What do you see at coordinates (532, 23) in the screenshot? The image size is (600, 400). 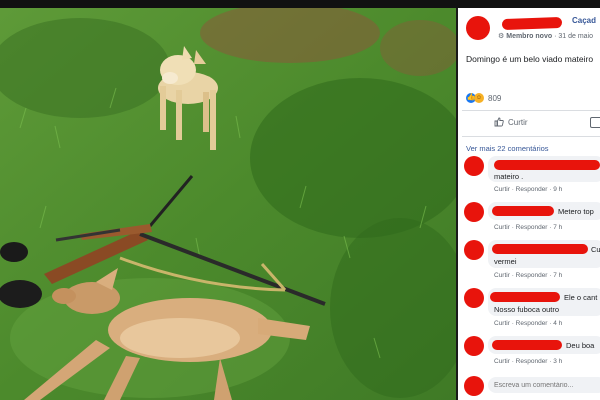 I see `redacted-author-name` at bounding box center [532, 23].